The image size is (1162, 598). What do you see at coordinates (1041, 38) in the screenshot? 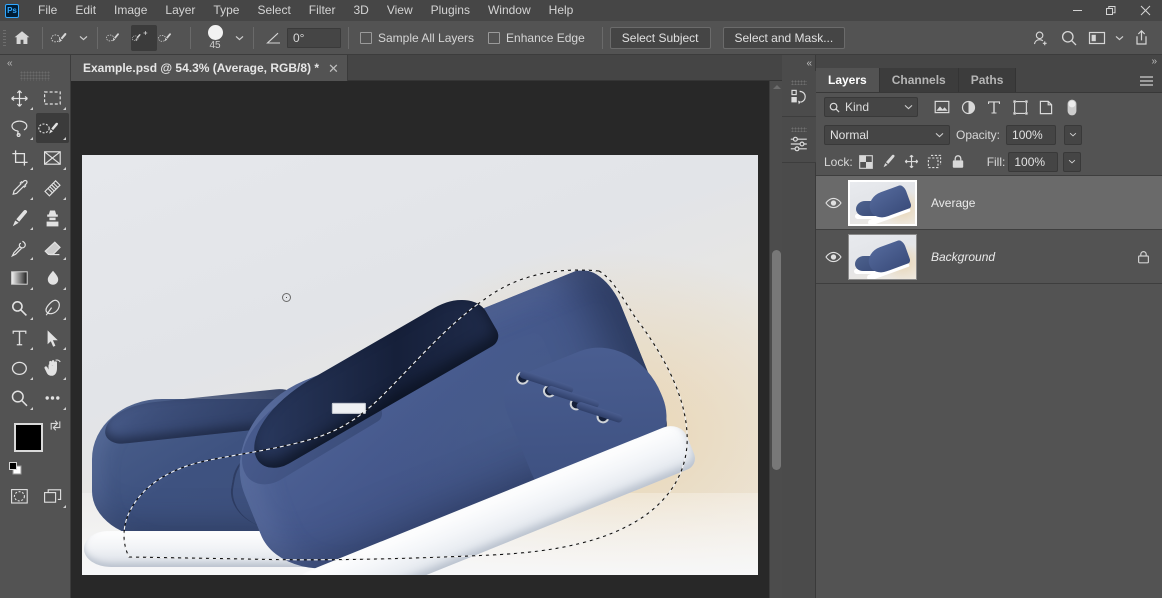
I see `share-user-icon` at bounding box center [1041, 38].